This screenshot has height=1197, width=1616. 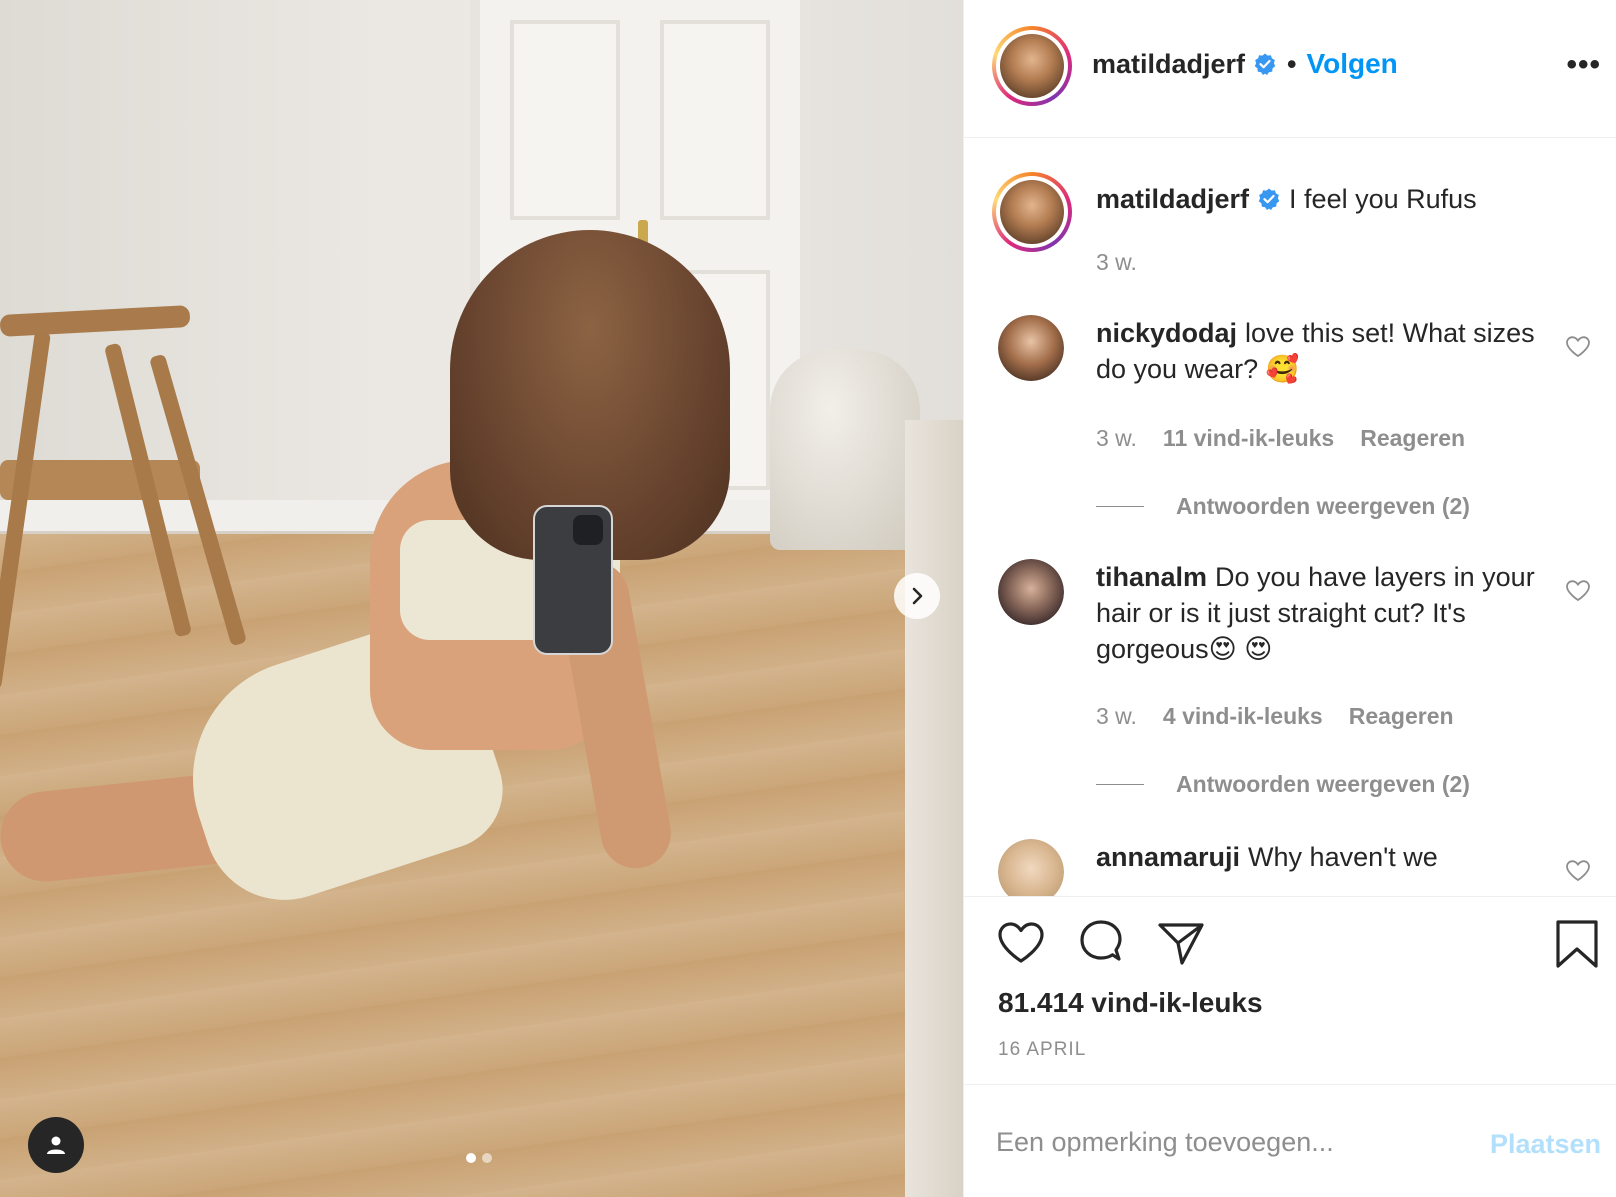 I want to click on caption-text-row: matildadjerf I feel you Rufus, so click(x=1316, y=199).